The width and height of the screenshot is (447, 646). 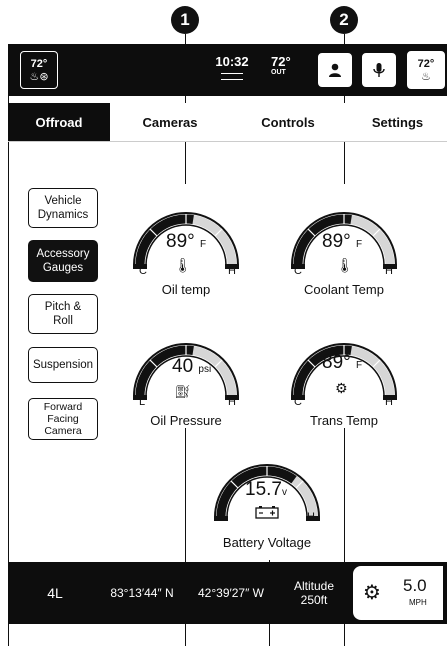 What do you see at coordinates (185, 20) in the screenshot?
I see `callout-1: 1` at bounding box center [185, 20].